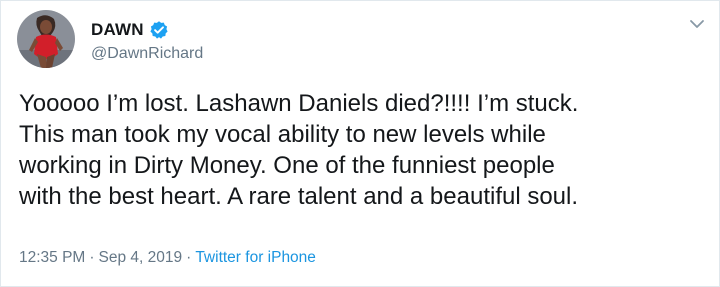  Describe the element at coordinates (46, 39) in the screenshot. I see `avatar` at that location.